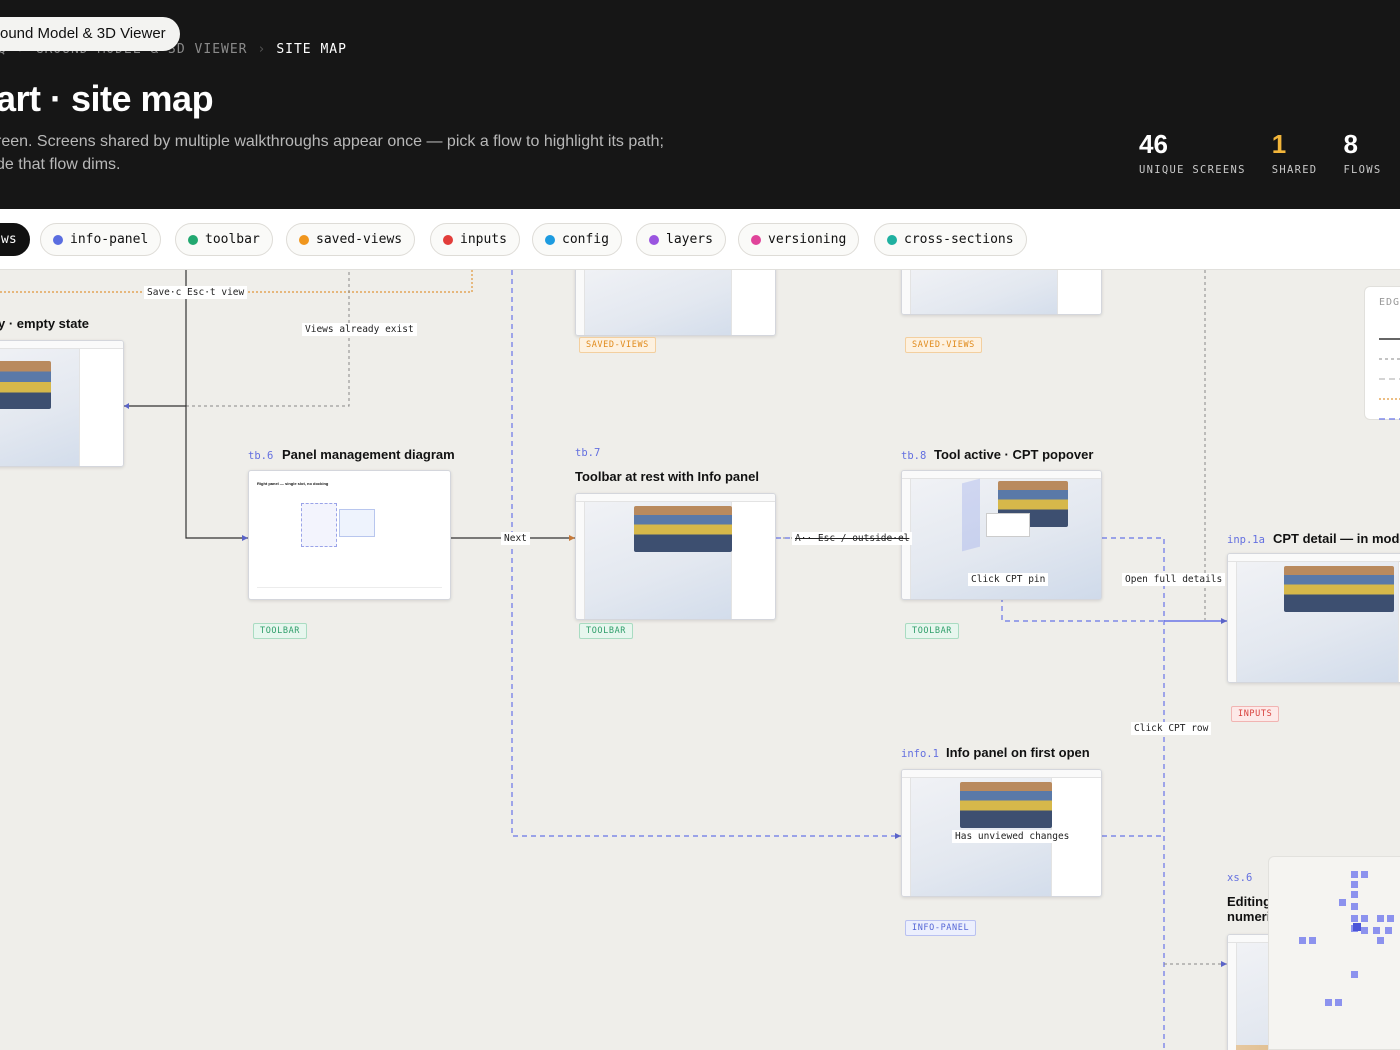 The height and width of the screenshot is (1050, 1400). I want to click on minimap, so click(1334, 953).